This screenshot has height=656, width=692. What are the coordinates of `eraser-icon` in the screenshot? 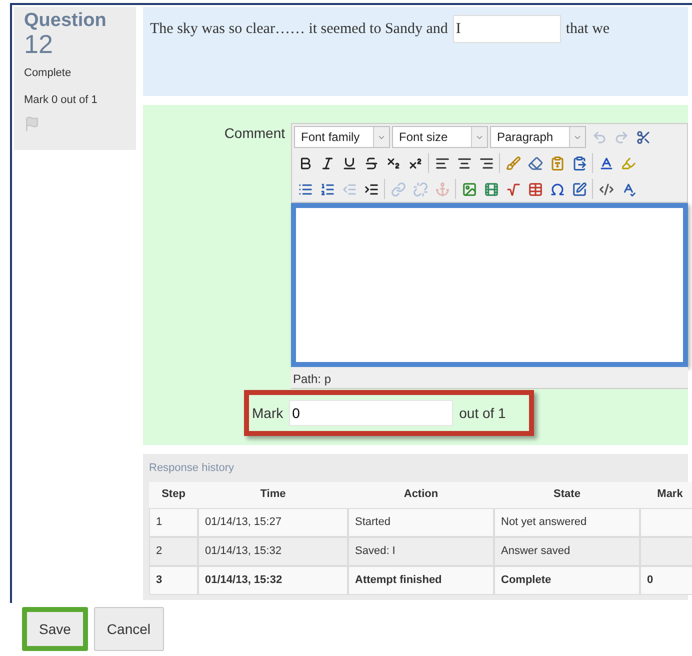 It's located at (535, 163).